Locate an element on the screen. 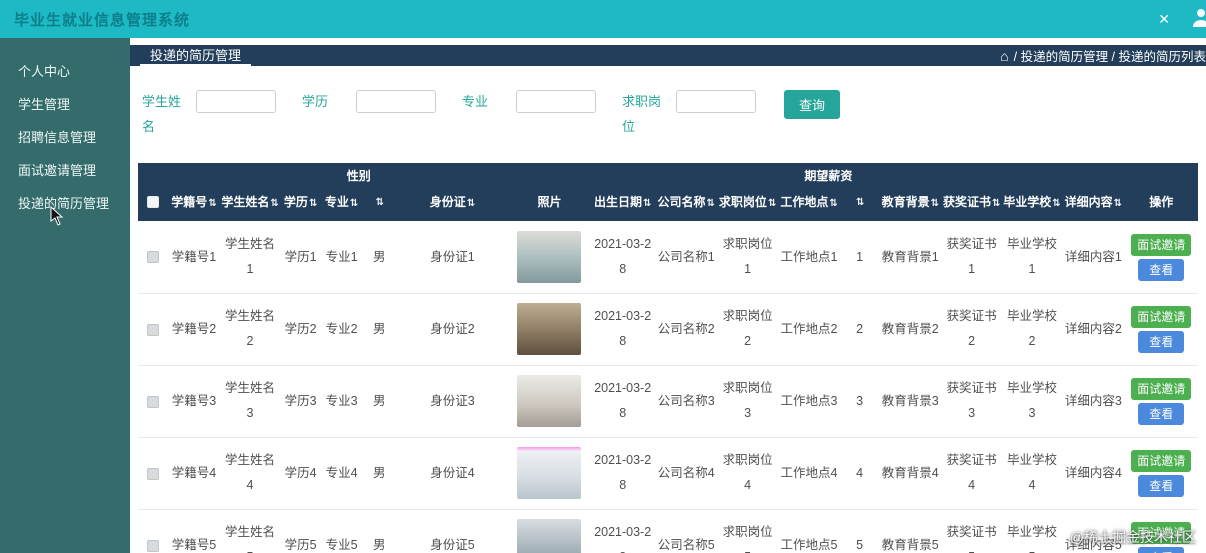 The image size is (1206, 553). col-birth-date: 出生日期⇅ is located at coordinates (622, 204).